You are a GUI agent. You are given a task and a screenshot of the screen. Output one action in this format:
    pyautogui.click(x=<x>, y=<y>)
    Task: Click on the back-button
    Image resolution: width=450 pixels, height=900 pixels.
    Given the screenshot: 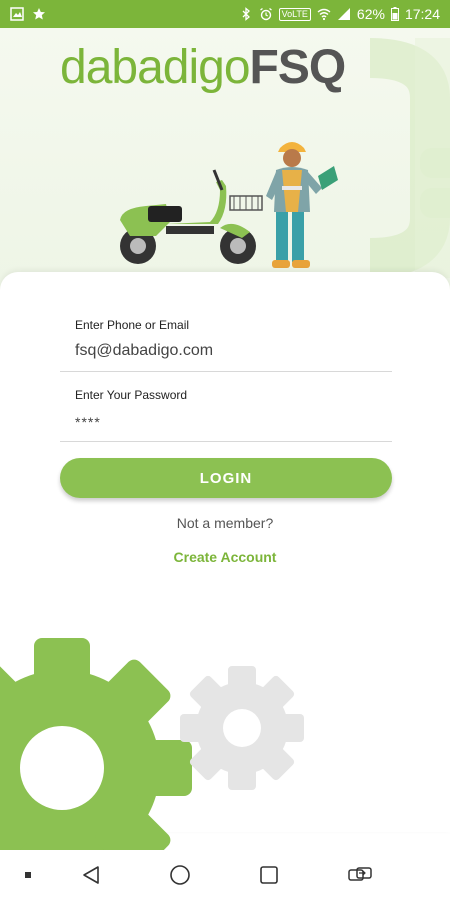 What is the action you would take?
    pyautogui.click(x=91, y=875)
    